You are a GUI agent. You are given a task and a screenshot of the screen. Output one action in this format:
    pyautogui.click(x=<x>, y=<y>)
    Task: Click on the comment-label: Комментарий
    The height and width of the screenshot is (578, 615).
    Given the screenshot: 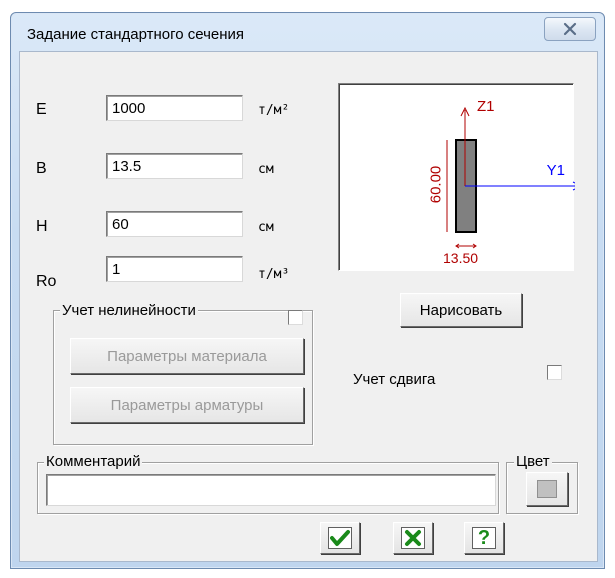 What is the action you would take?
    pyautogui.click(x=93, y=461)
    